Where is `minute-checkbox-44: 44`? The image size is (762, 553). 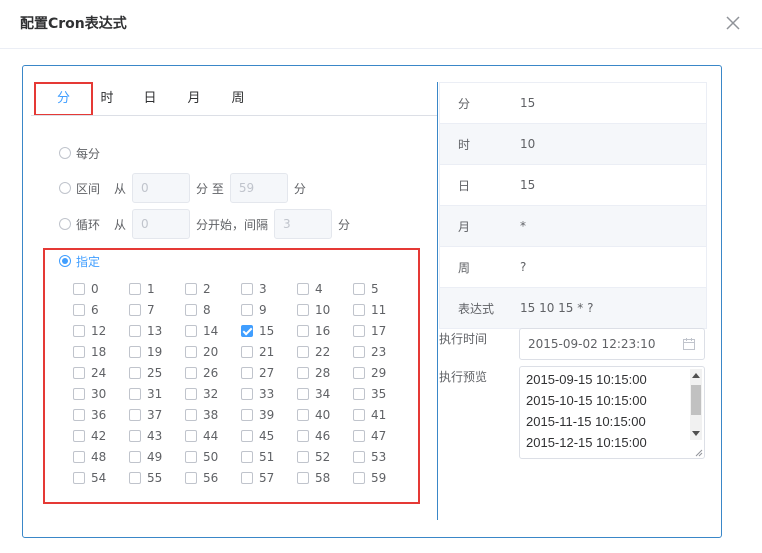 minute-checkbox-44: 44 is located at coordinates (213, 435).